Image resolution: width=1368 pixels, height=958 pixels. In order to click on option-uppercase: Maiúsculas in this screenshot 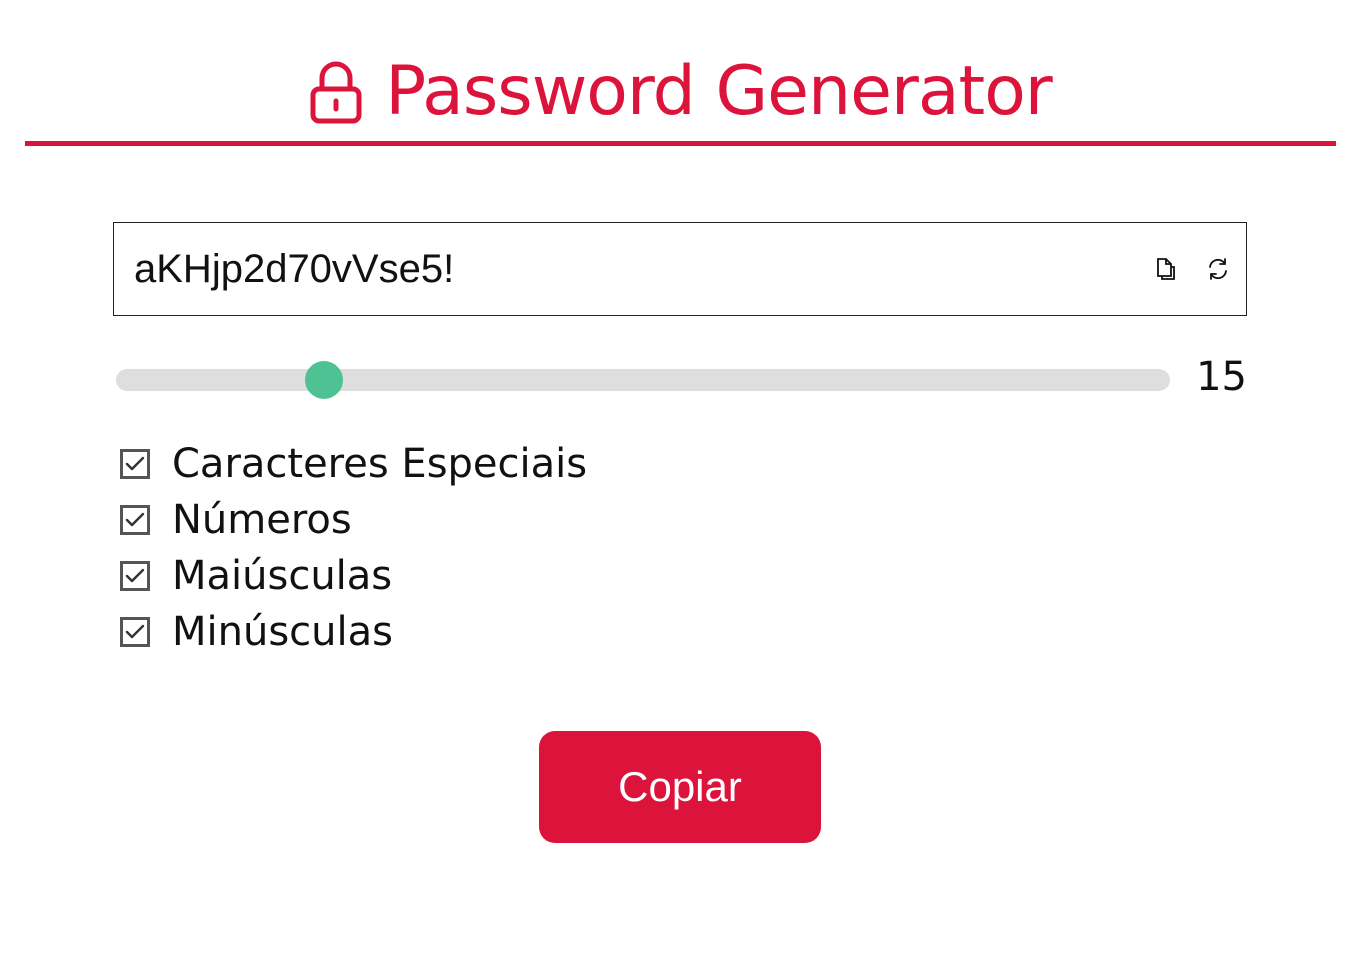, I will do `click(352, 576)`.